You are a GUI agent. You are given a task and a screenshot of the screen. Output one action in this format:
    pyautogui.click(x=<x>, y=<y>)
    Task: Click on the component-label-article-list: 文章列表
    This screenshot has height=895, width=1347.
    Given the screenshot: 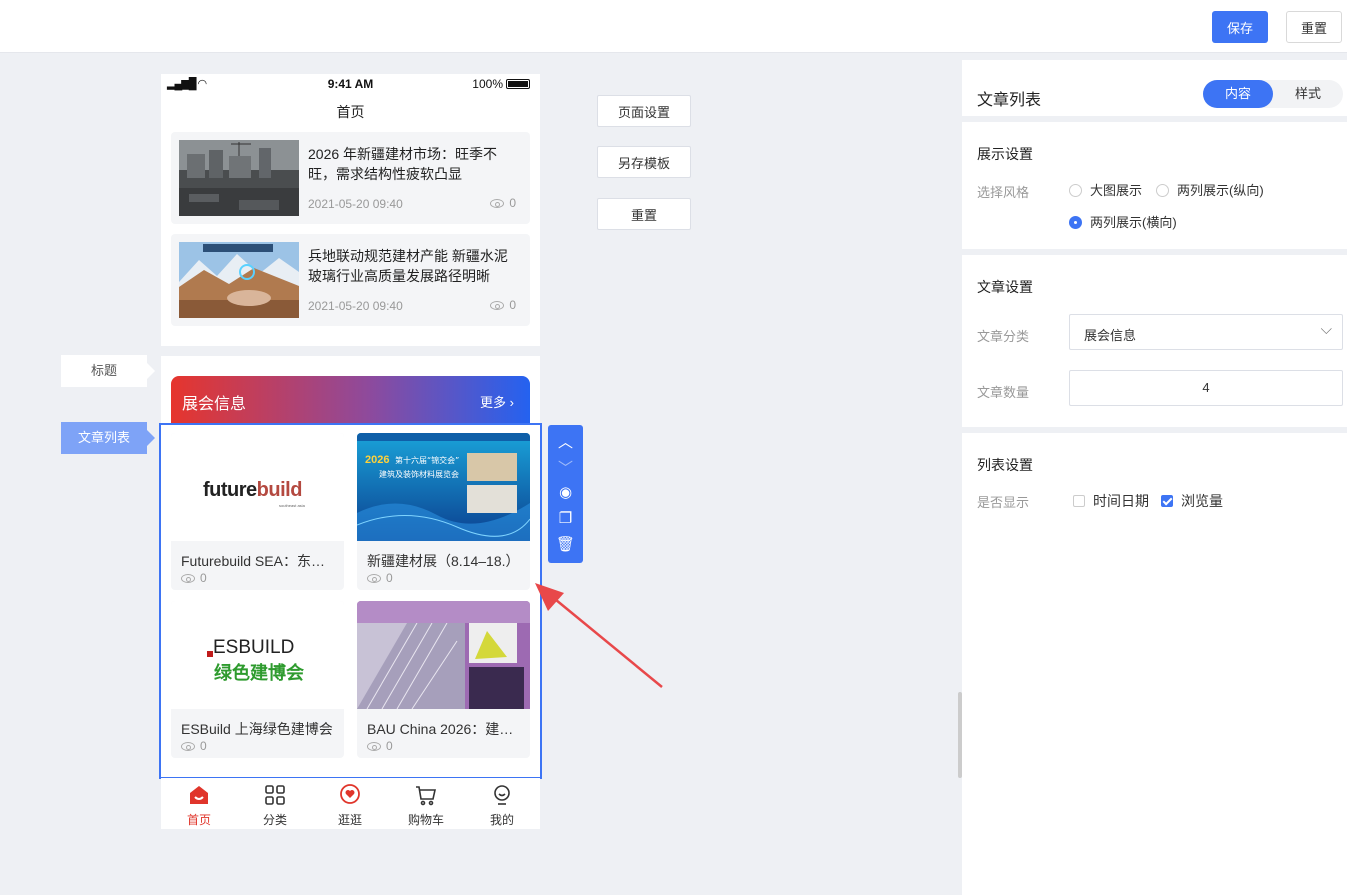 What is the action you would take?
    pyautogui.click(x=108, y=438)
    